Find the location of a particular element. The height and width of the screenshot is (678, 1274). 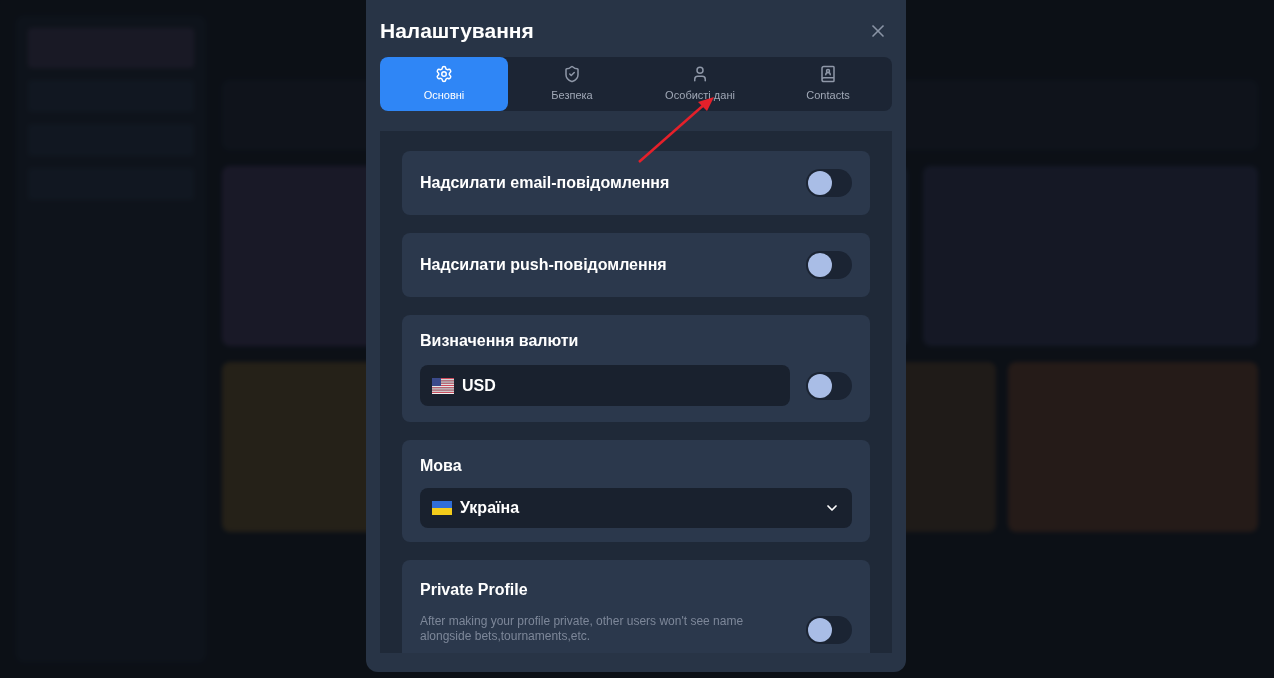

setting-label: Надсилати email-повідомлення is located at coordinates (545, 183).